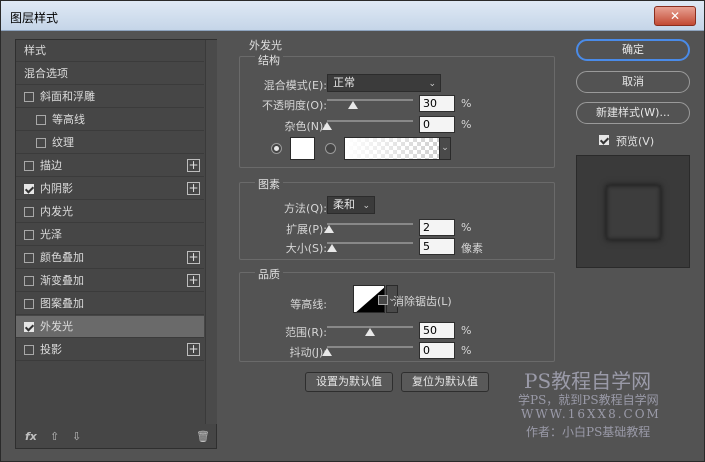 The width and height of the screenshot is (705, 462). I want to click on style-item-label: 描边, so click(51, 165).